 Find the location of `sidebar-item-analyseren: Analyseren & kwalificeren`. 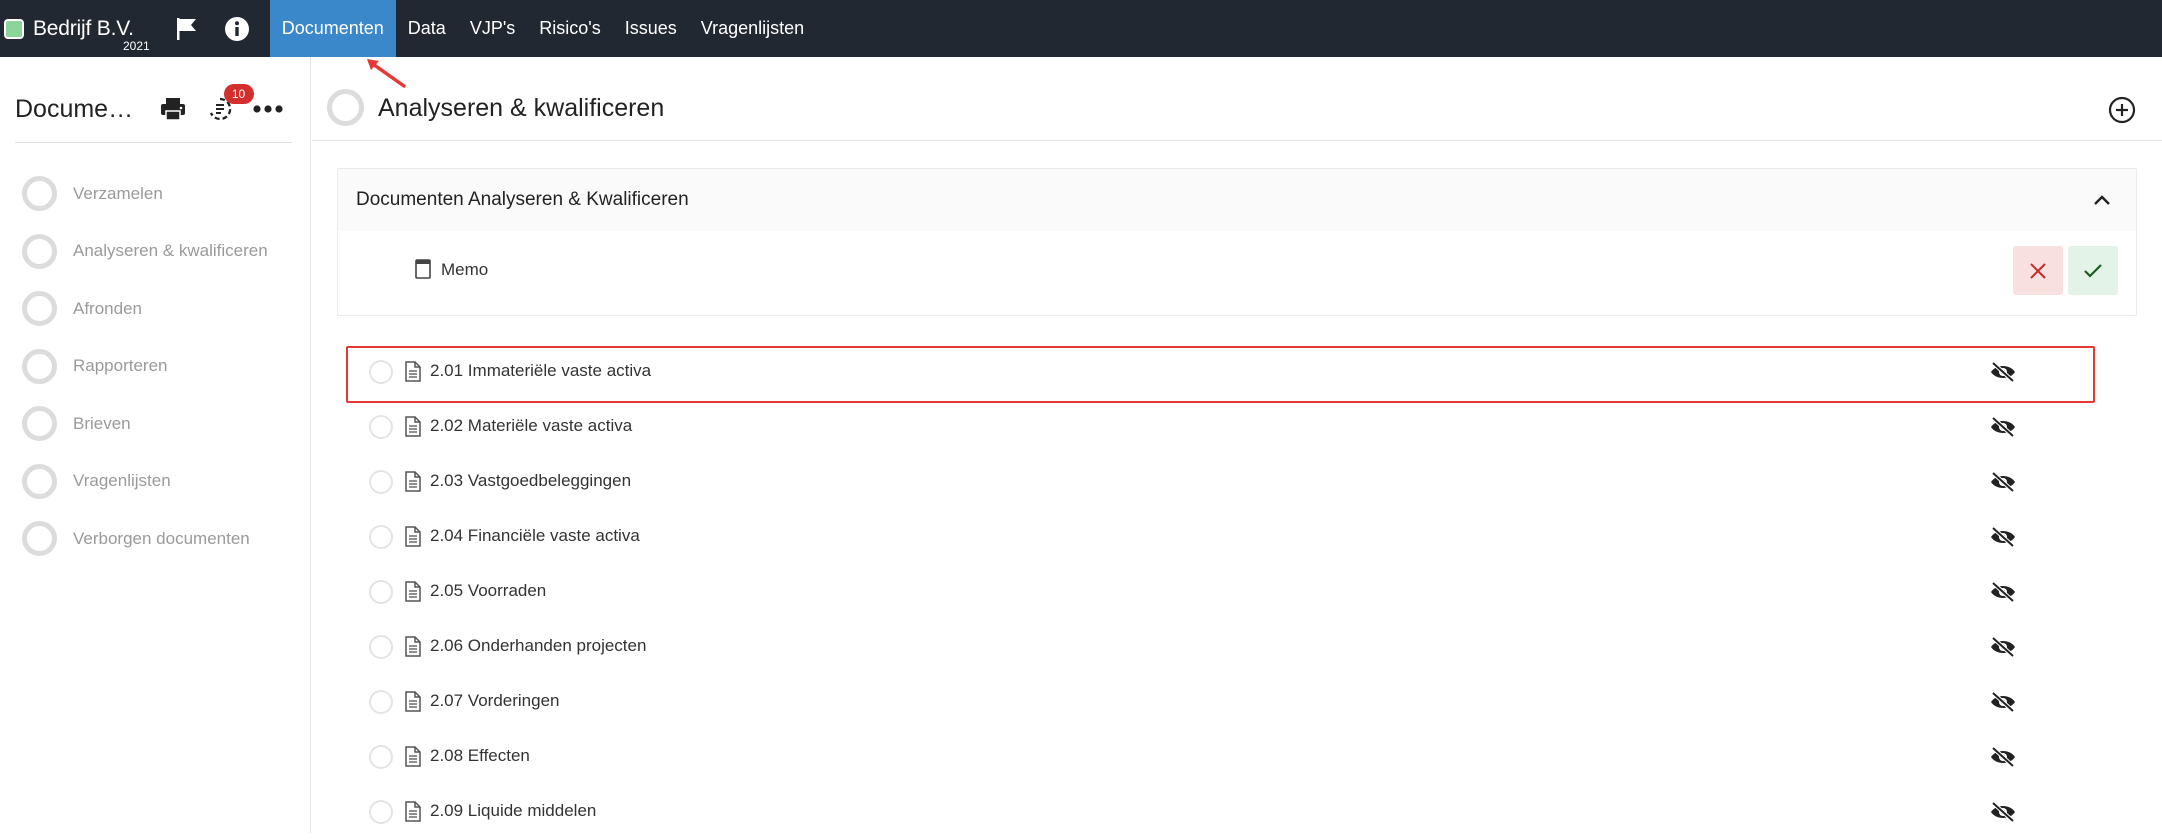

sidebar-item-analyseren: Analyseren & kwalificeren is located at coordinates (162, 252).